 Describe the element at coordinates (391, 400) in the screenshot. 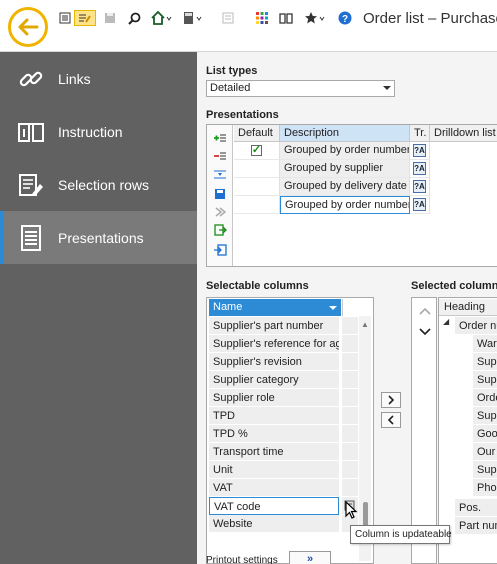

I see `add-column-button` at that location.